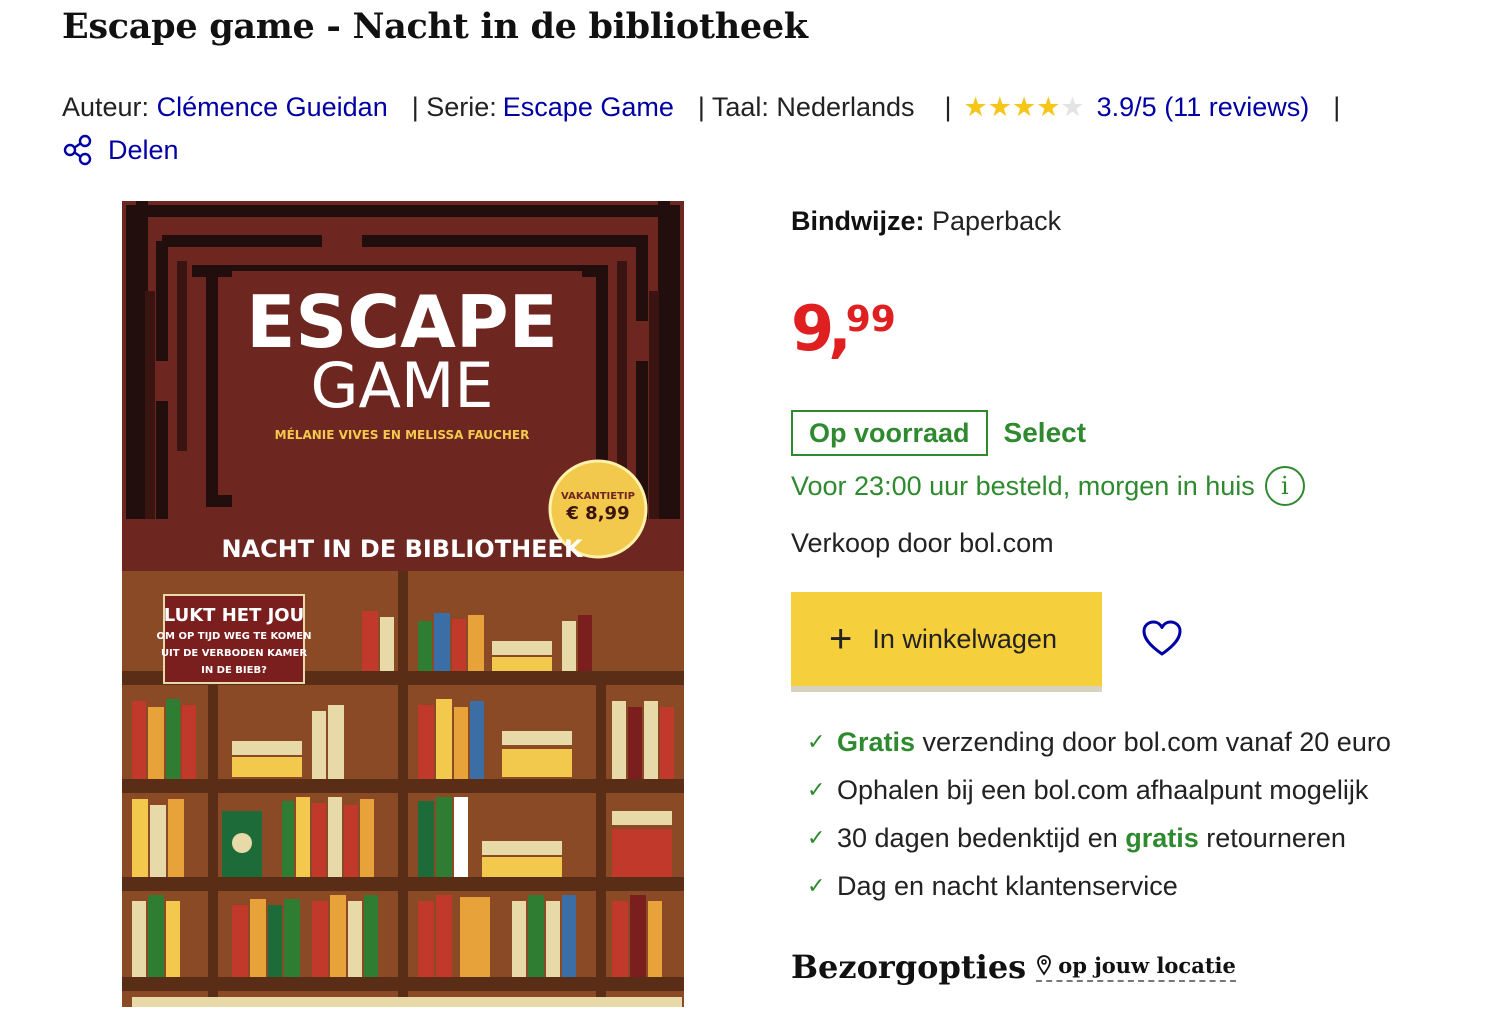 Image resolution: width=1498 pixels, height=1016 pixels. What do you see at coordinates (1147, 965) in the screenshot?
I see `location-label: op jouw locatie` at bounding box center [1147, 965].